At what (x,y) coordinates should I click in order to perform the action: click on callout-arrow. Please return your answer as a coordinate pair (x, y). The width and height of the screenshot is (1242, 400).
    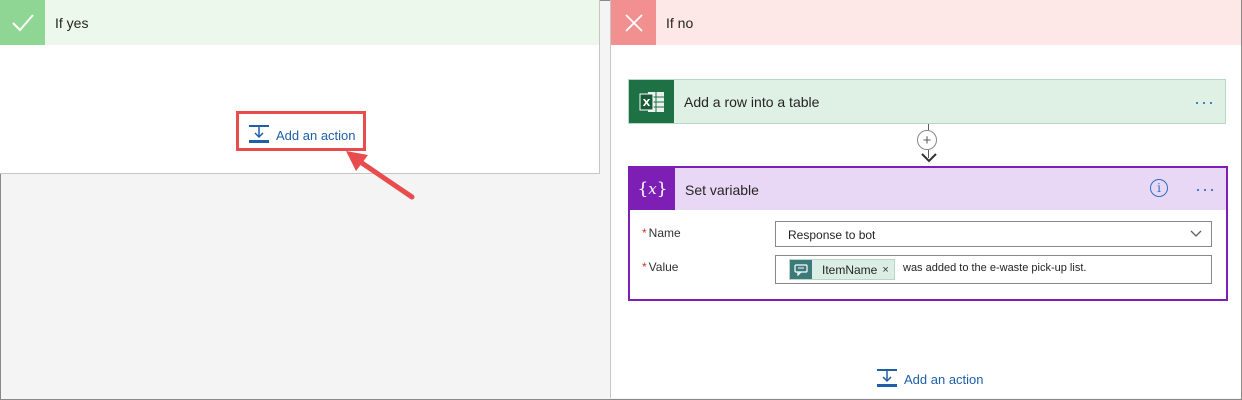
    Looking at the image, I should click on (380, 175).